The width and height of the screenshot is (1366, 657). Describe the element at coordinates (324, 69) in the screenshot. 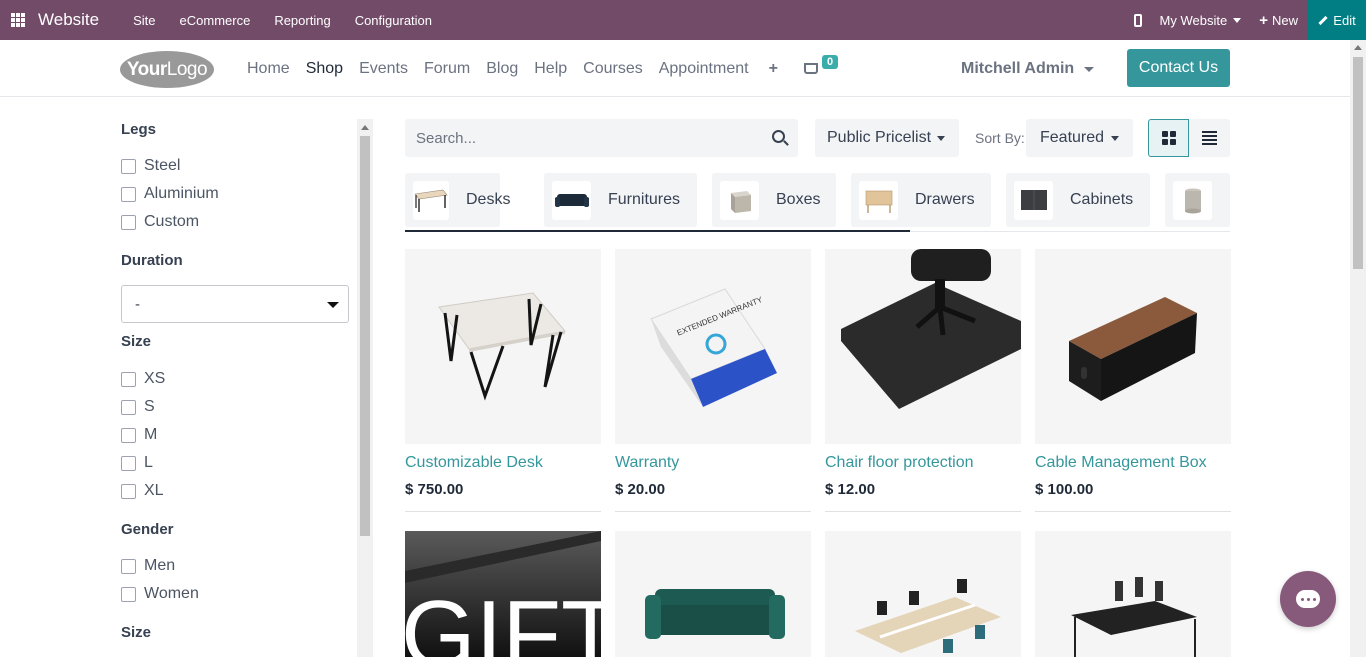

I see `nav-shop: Shop` at that location.